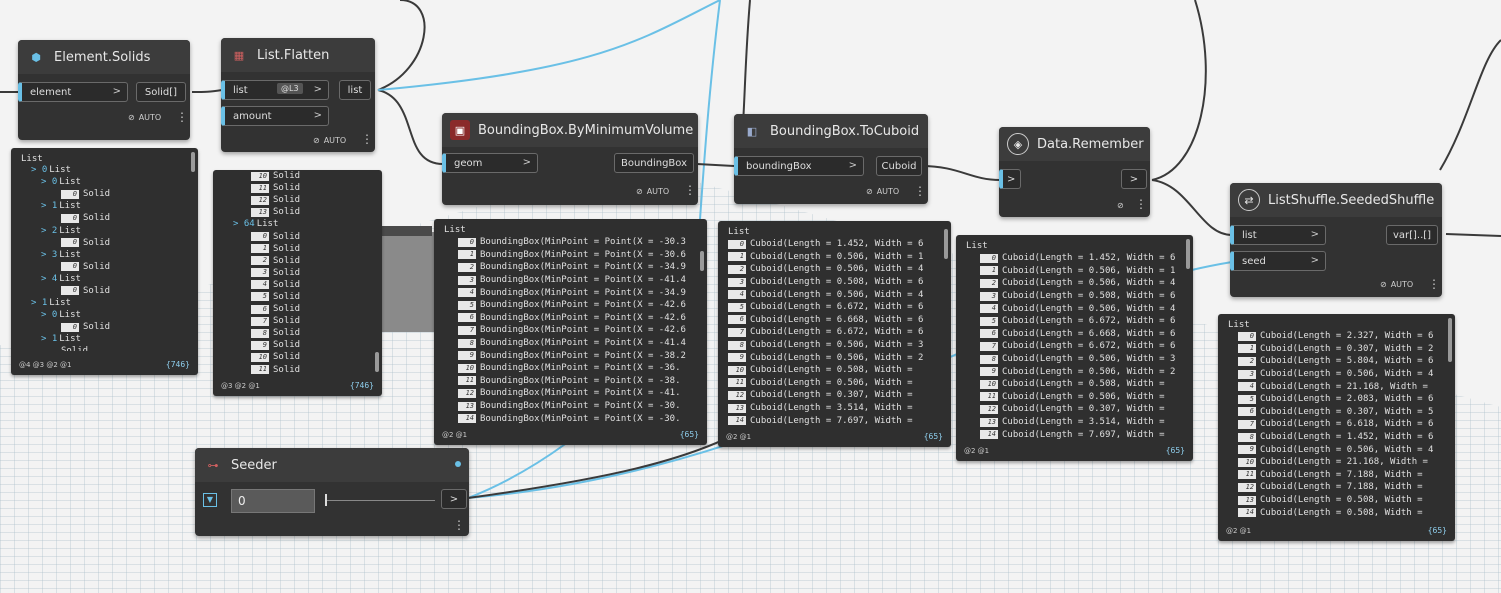  I want to click on index-badge: 11, so click(467, 381).